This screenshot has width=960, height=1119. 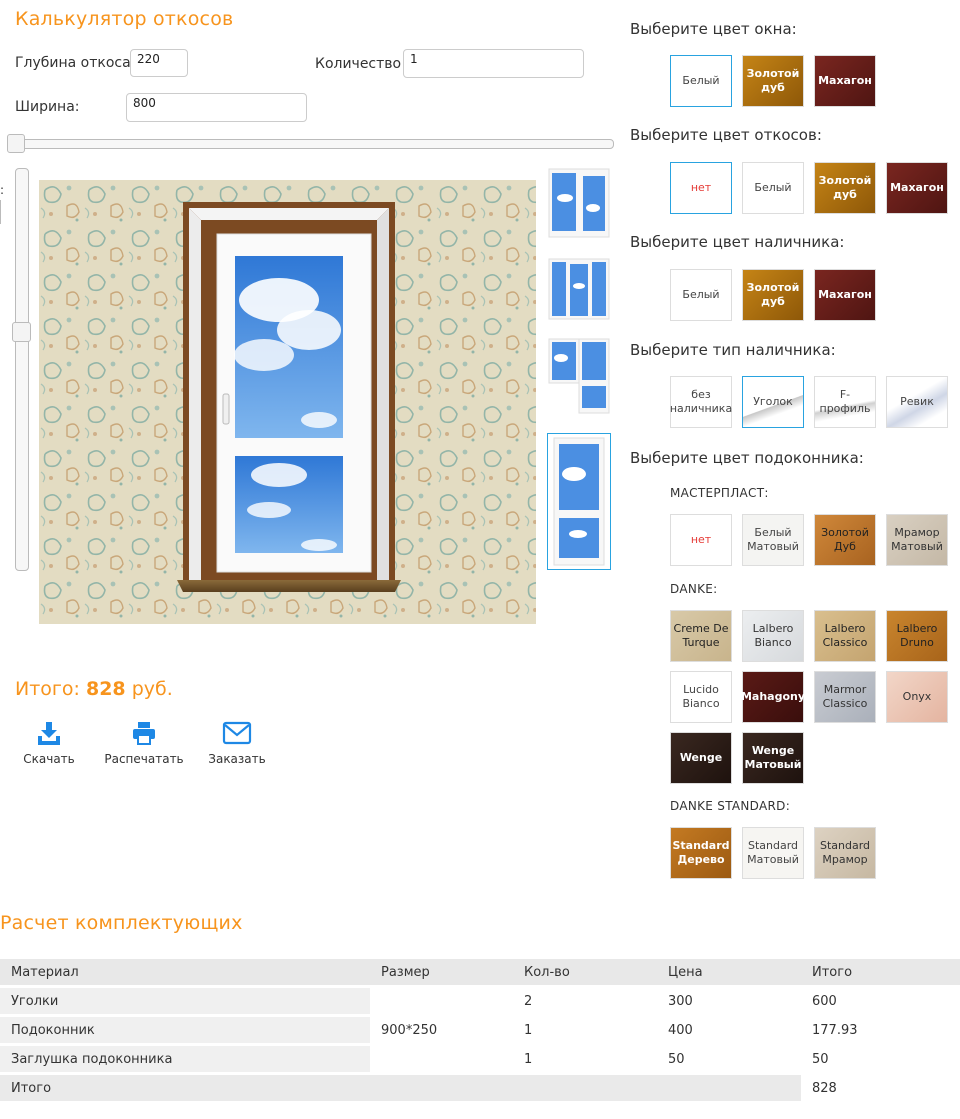 What do you see at coordinates (773, 636) in the screenshot?
I see `sill-danke-lalbero-bianco: Lalbero Bianco` at bounding box center [773, 636].